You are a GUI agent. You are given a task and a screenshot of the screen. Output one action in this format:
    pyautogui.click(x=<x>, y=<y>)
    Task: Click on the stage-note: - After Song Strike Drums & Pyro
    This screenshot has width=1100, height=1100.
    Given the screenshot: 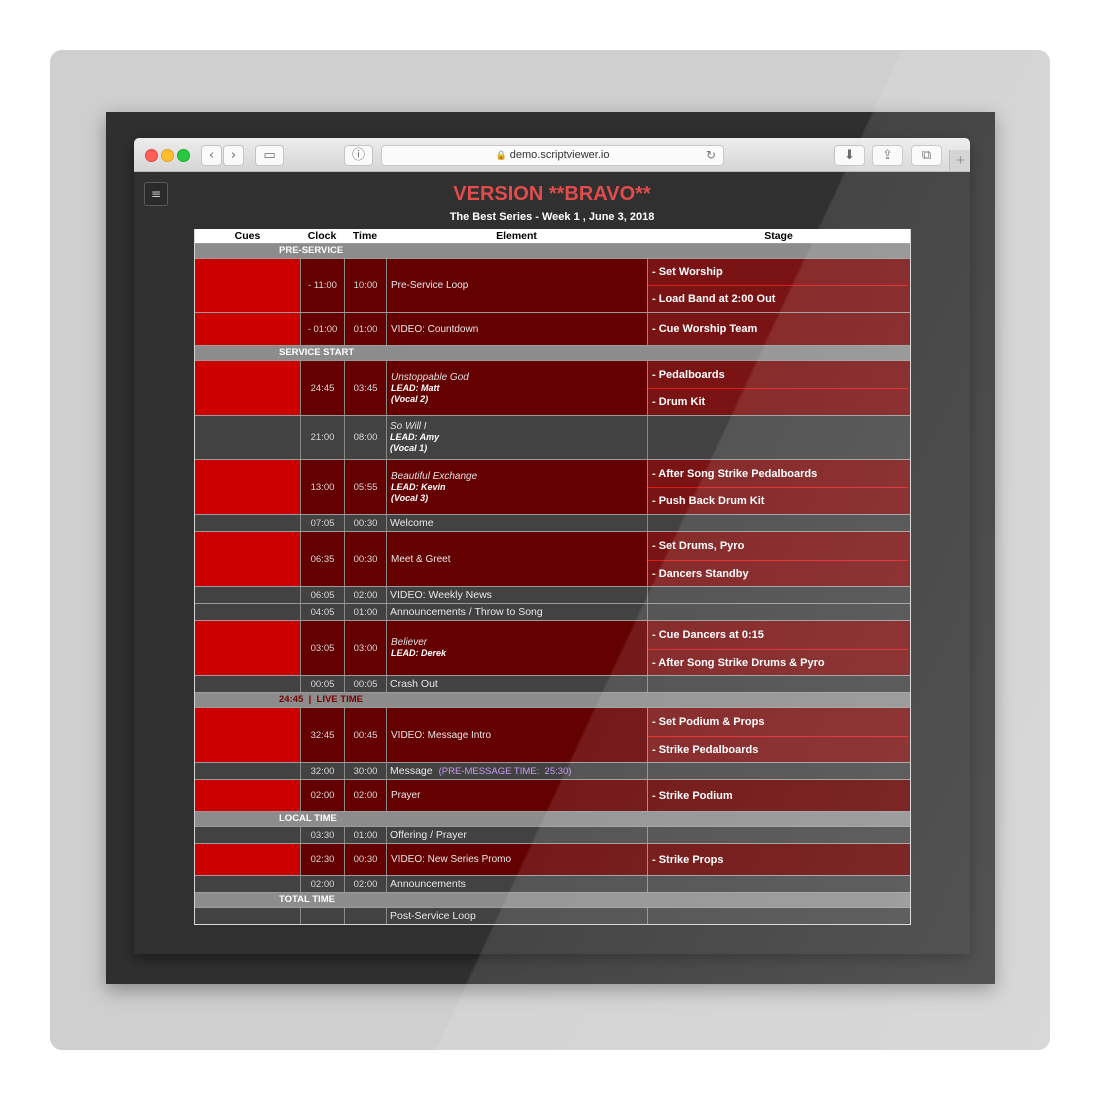 What is the action you would take?
    pyautogui.click(x=738, y=662)
    